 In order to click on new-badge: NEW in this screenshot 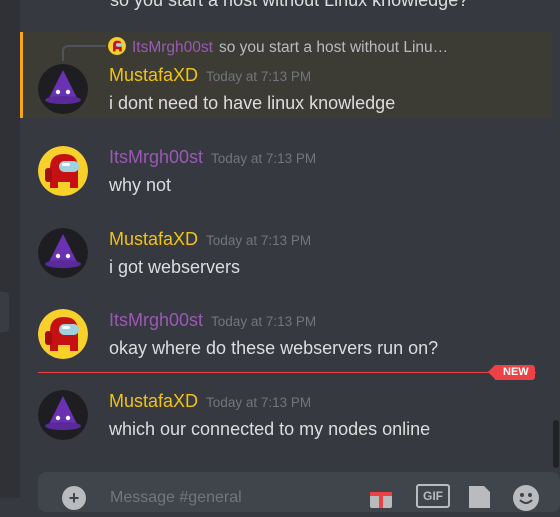, I will do `click(511, 372)`.